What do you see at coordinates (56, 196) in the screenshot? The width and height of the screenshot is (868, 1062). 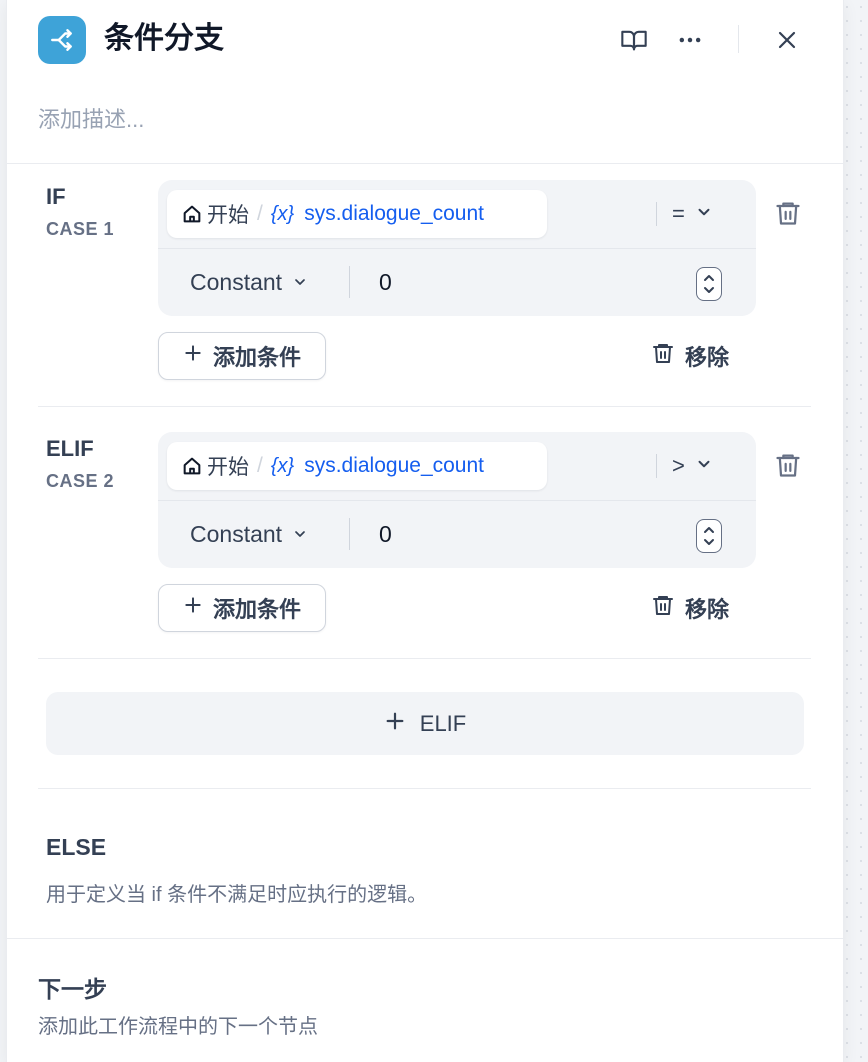 I see `case-1-title: IF` at bounding box center [56, 196].